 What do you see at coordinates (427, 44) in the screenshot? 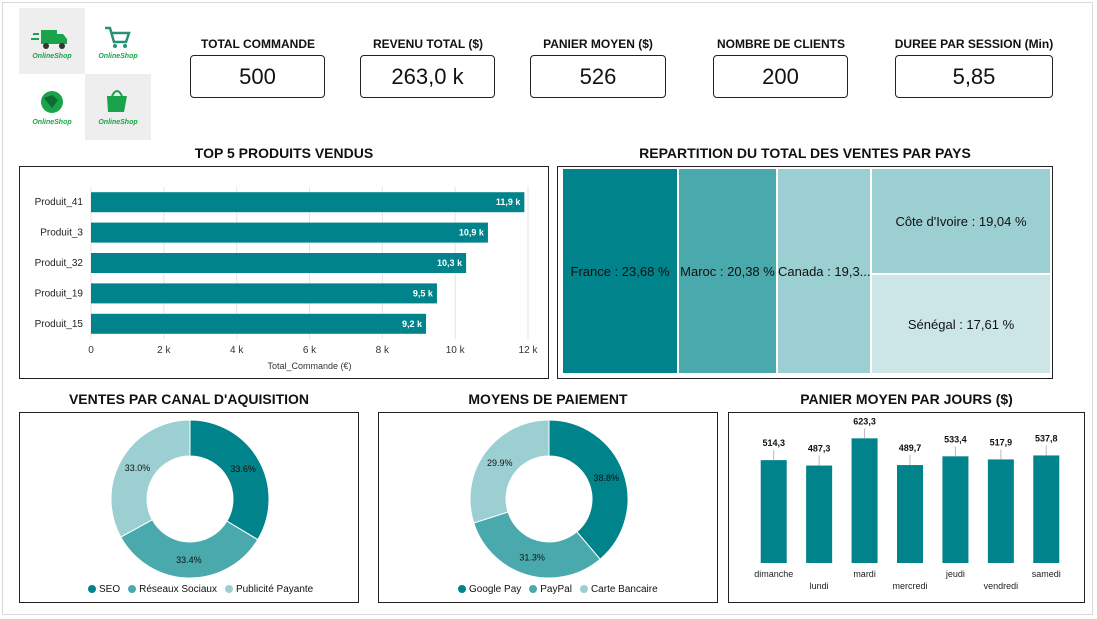
I see `kpi-title-revenu-total: REVENU TOTAL ($)` at bounding box center [427, 44].